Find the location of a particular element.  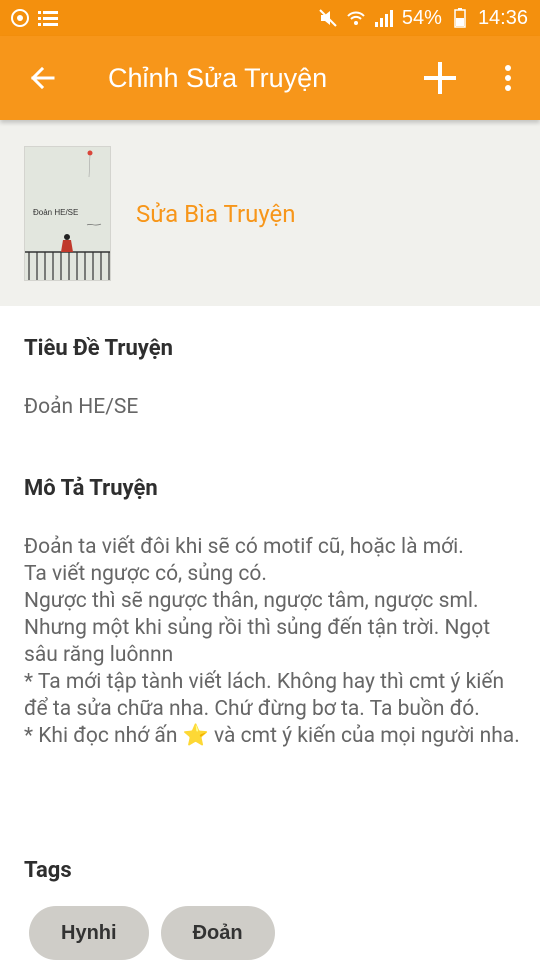

back-button is located at coordinates (42, 78).